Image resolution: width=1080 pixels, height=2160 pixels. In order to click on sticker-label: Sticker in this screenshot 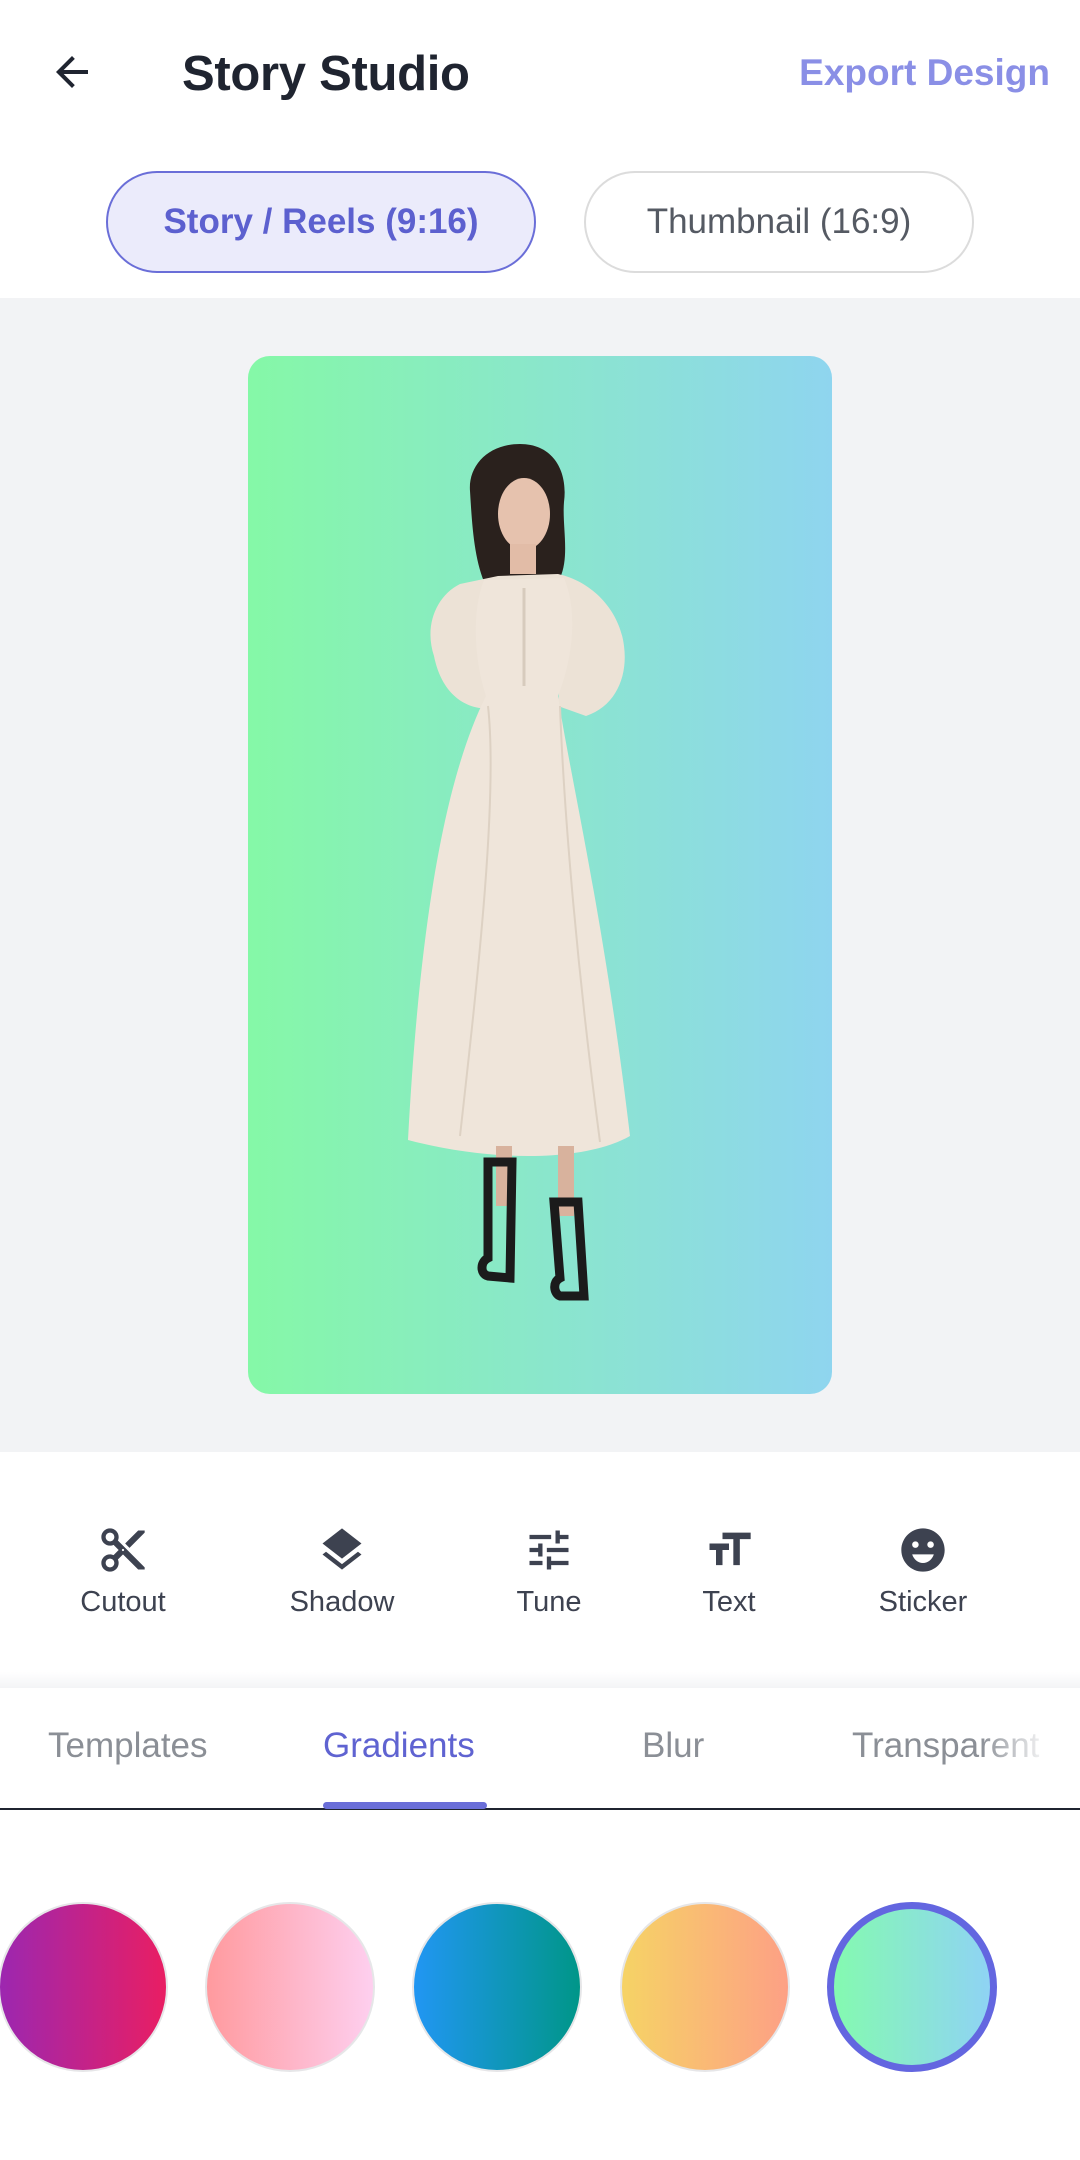, I will do `click(923, 1602)`.